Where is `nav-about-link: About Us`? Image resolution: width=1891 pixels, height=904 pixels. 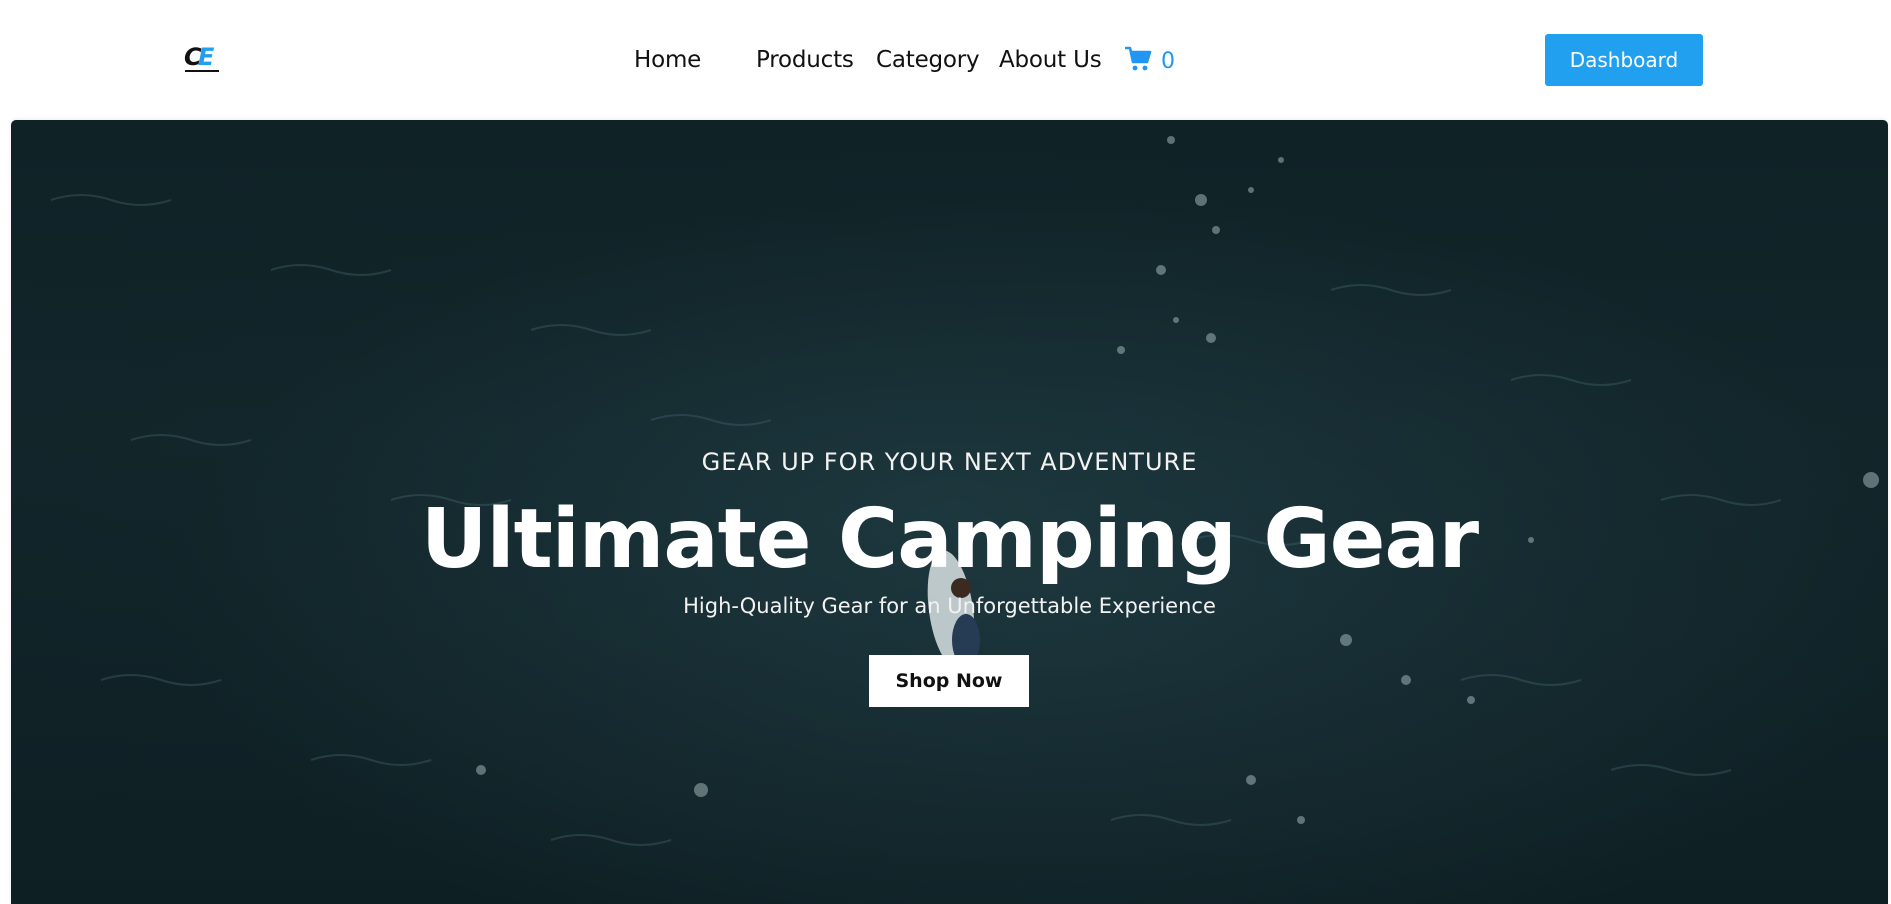 nav-about-link: About Us is located at coordinates (1050, 60).